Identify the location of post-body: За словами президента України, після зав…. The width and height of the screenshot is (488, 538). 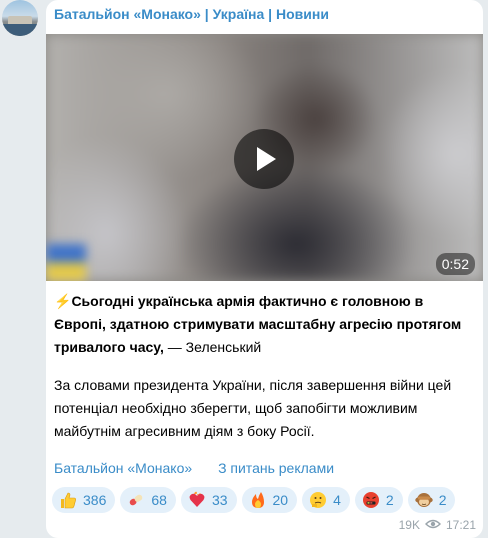
(253, 408).